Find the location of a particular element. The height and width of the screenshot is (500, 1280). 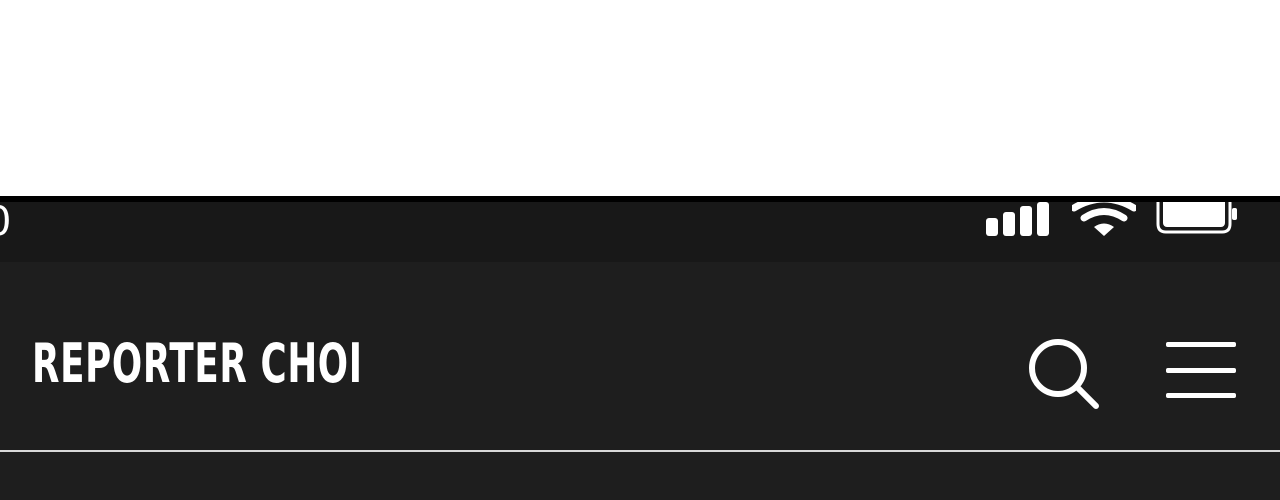

status-time: 0 is located at coordinates (6, 222).